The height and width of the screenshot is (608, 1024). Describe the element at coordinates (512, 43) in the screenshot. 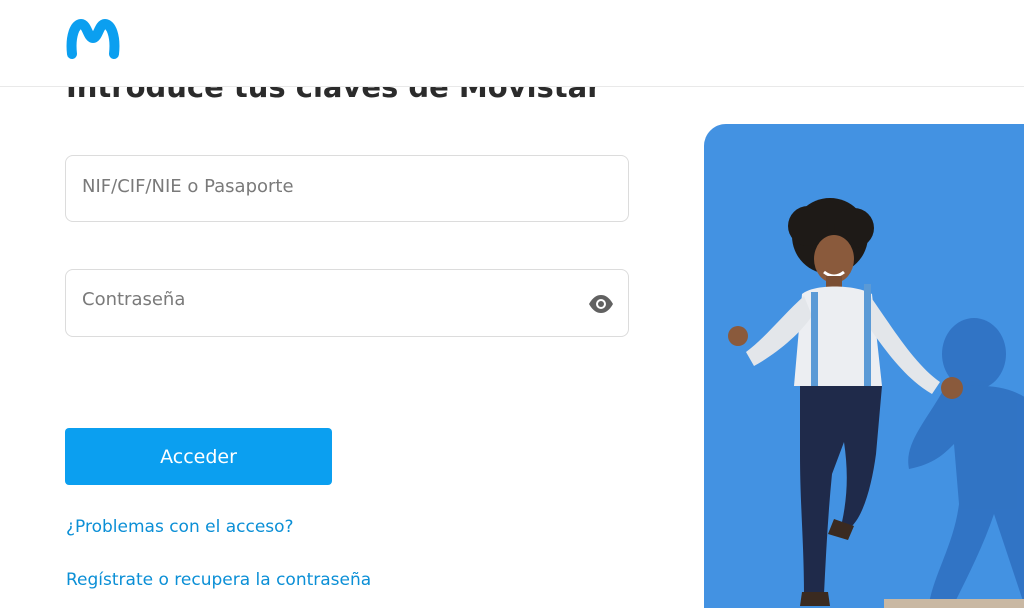

I see `header` at that location.